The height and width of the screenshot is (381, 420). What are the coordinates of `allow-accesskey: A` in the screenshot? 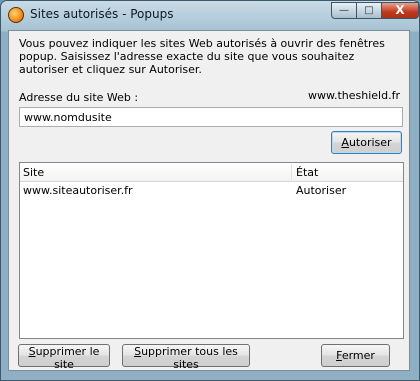 It's located at (345, 142).